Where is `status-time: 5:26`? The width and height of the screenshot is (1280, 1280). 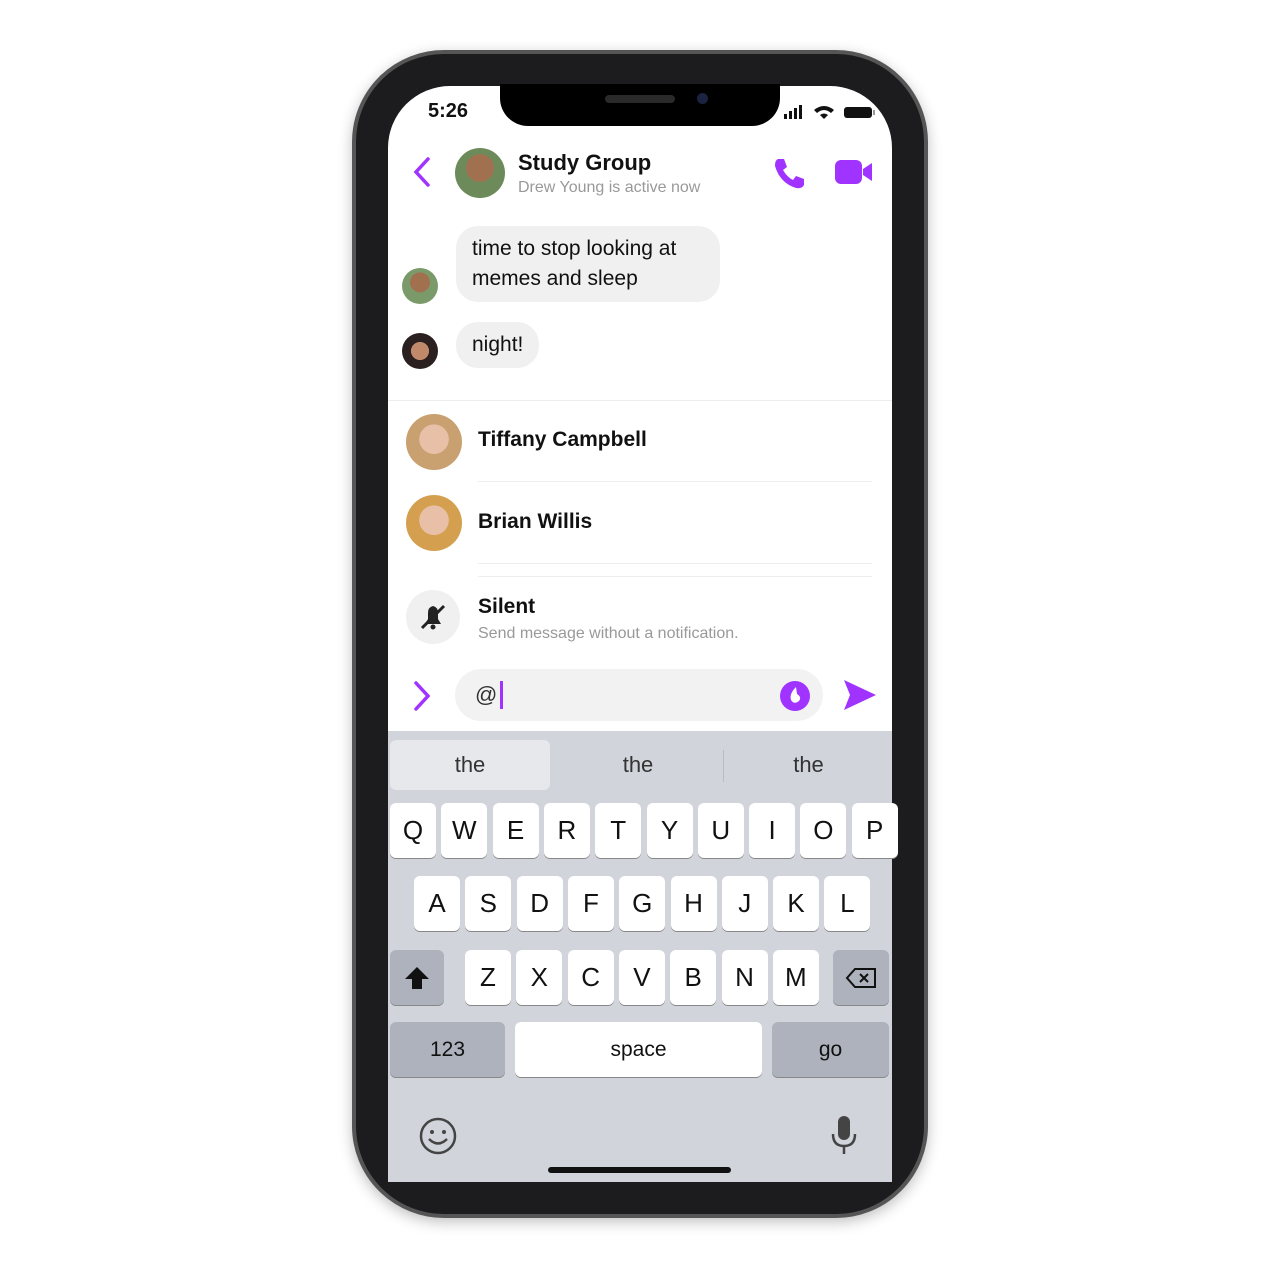
status-time: 5:26 is located at coordinates (448, 111).